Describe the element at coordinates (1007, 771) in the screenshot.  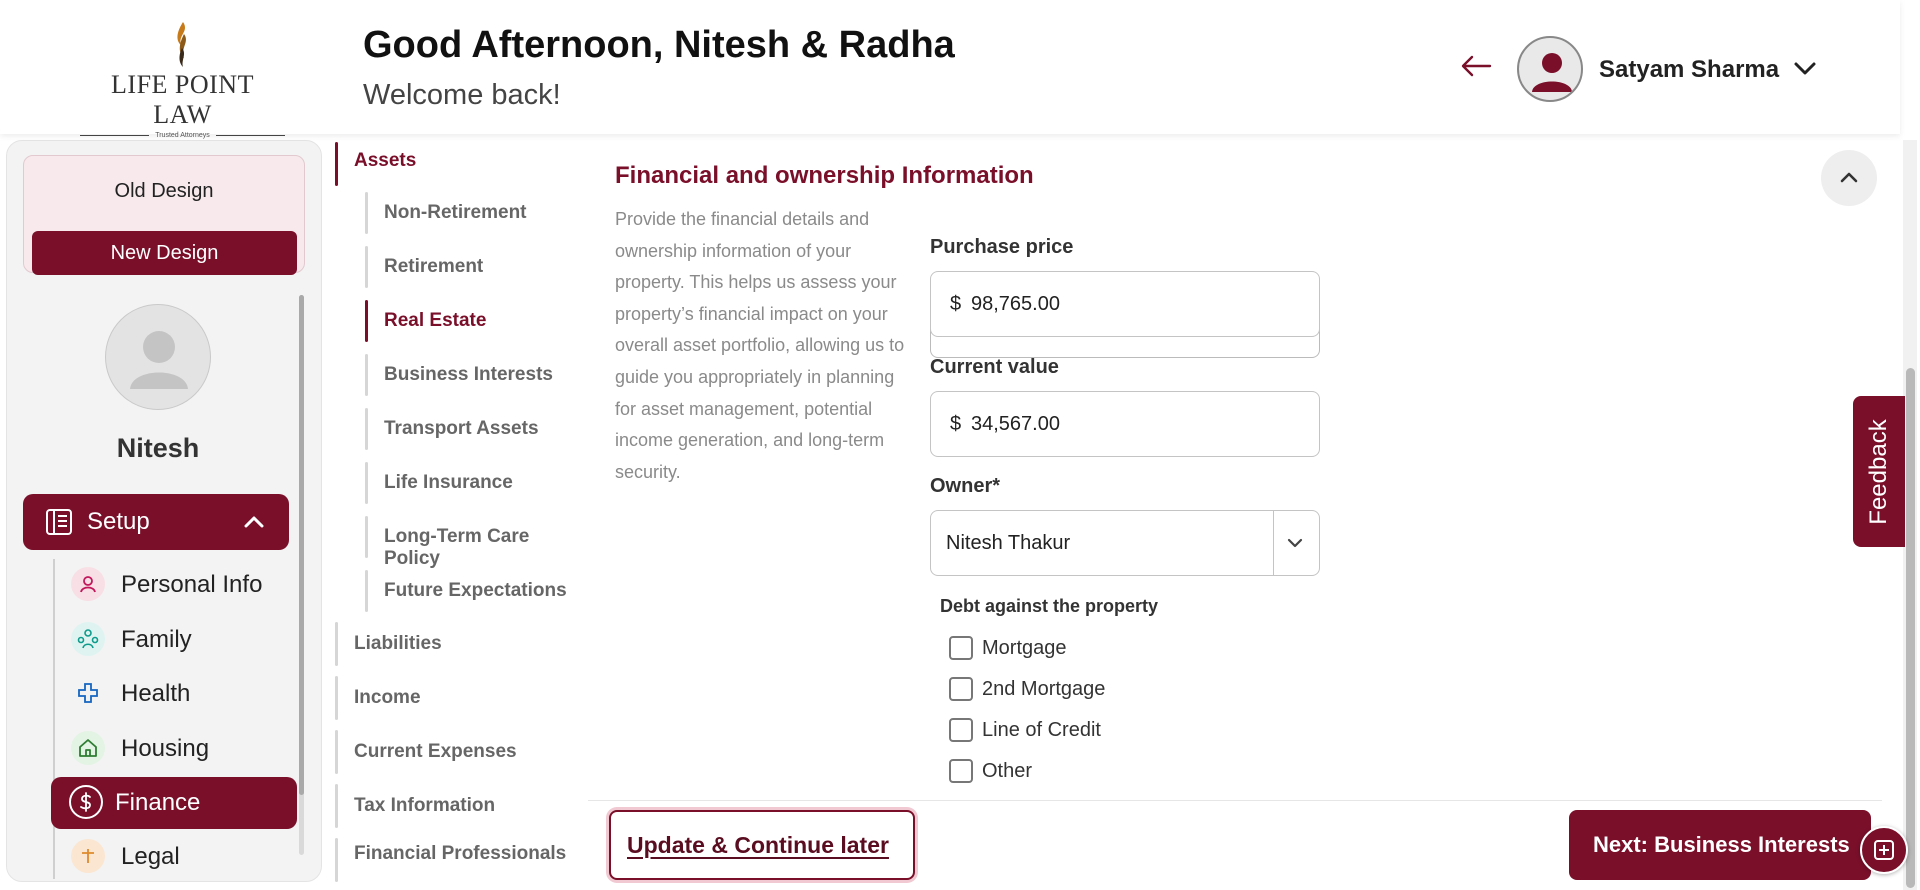
I see `other-label: Other` at that location.